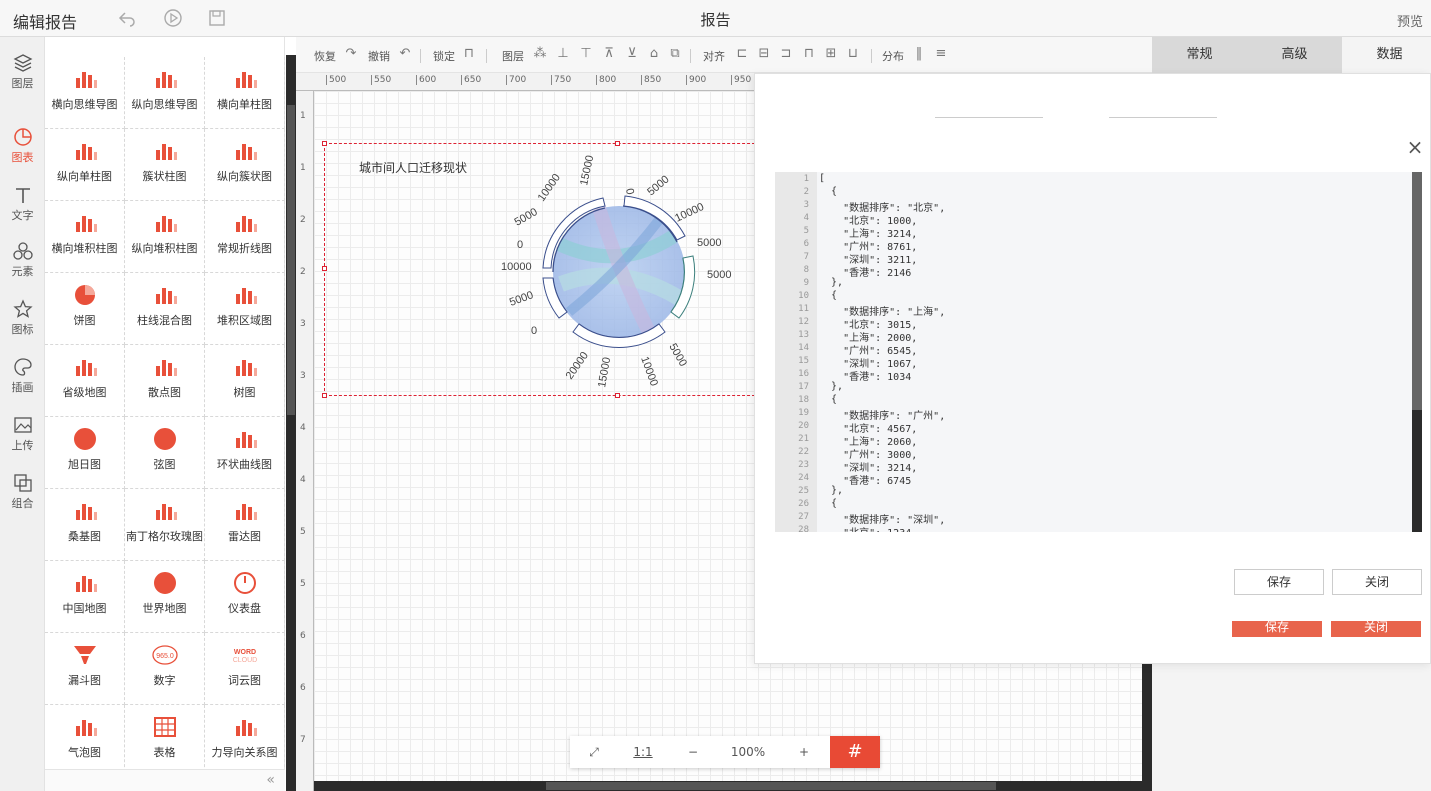 The height and width of the screenshot is (791, 1431). What do you see at coordinates (1294, 55) in the screenshot?
I see `tab-advanced: 高级` at bounding box center [1294, 55].